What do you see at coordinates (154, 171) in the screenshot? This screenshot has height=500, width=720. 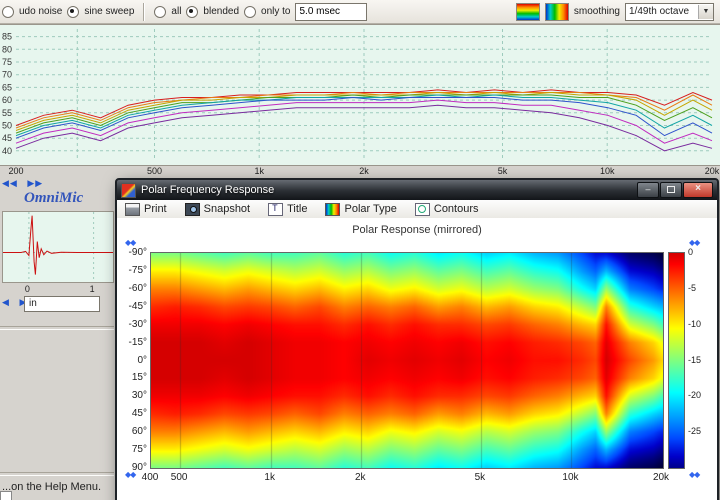 I see `freq-tick-label: 500` at bounding box center [154, 171].